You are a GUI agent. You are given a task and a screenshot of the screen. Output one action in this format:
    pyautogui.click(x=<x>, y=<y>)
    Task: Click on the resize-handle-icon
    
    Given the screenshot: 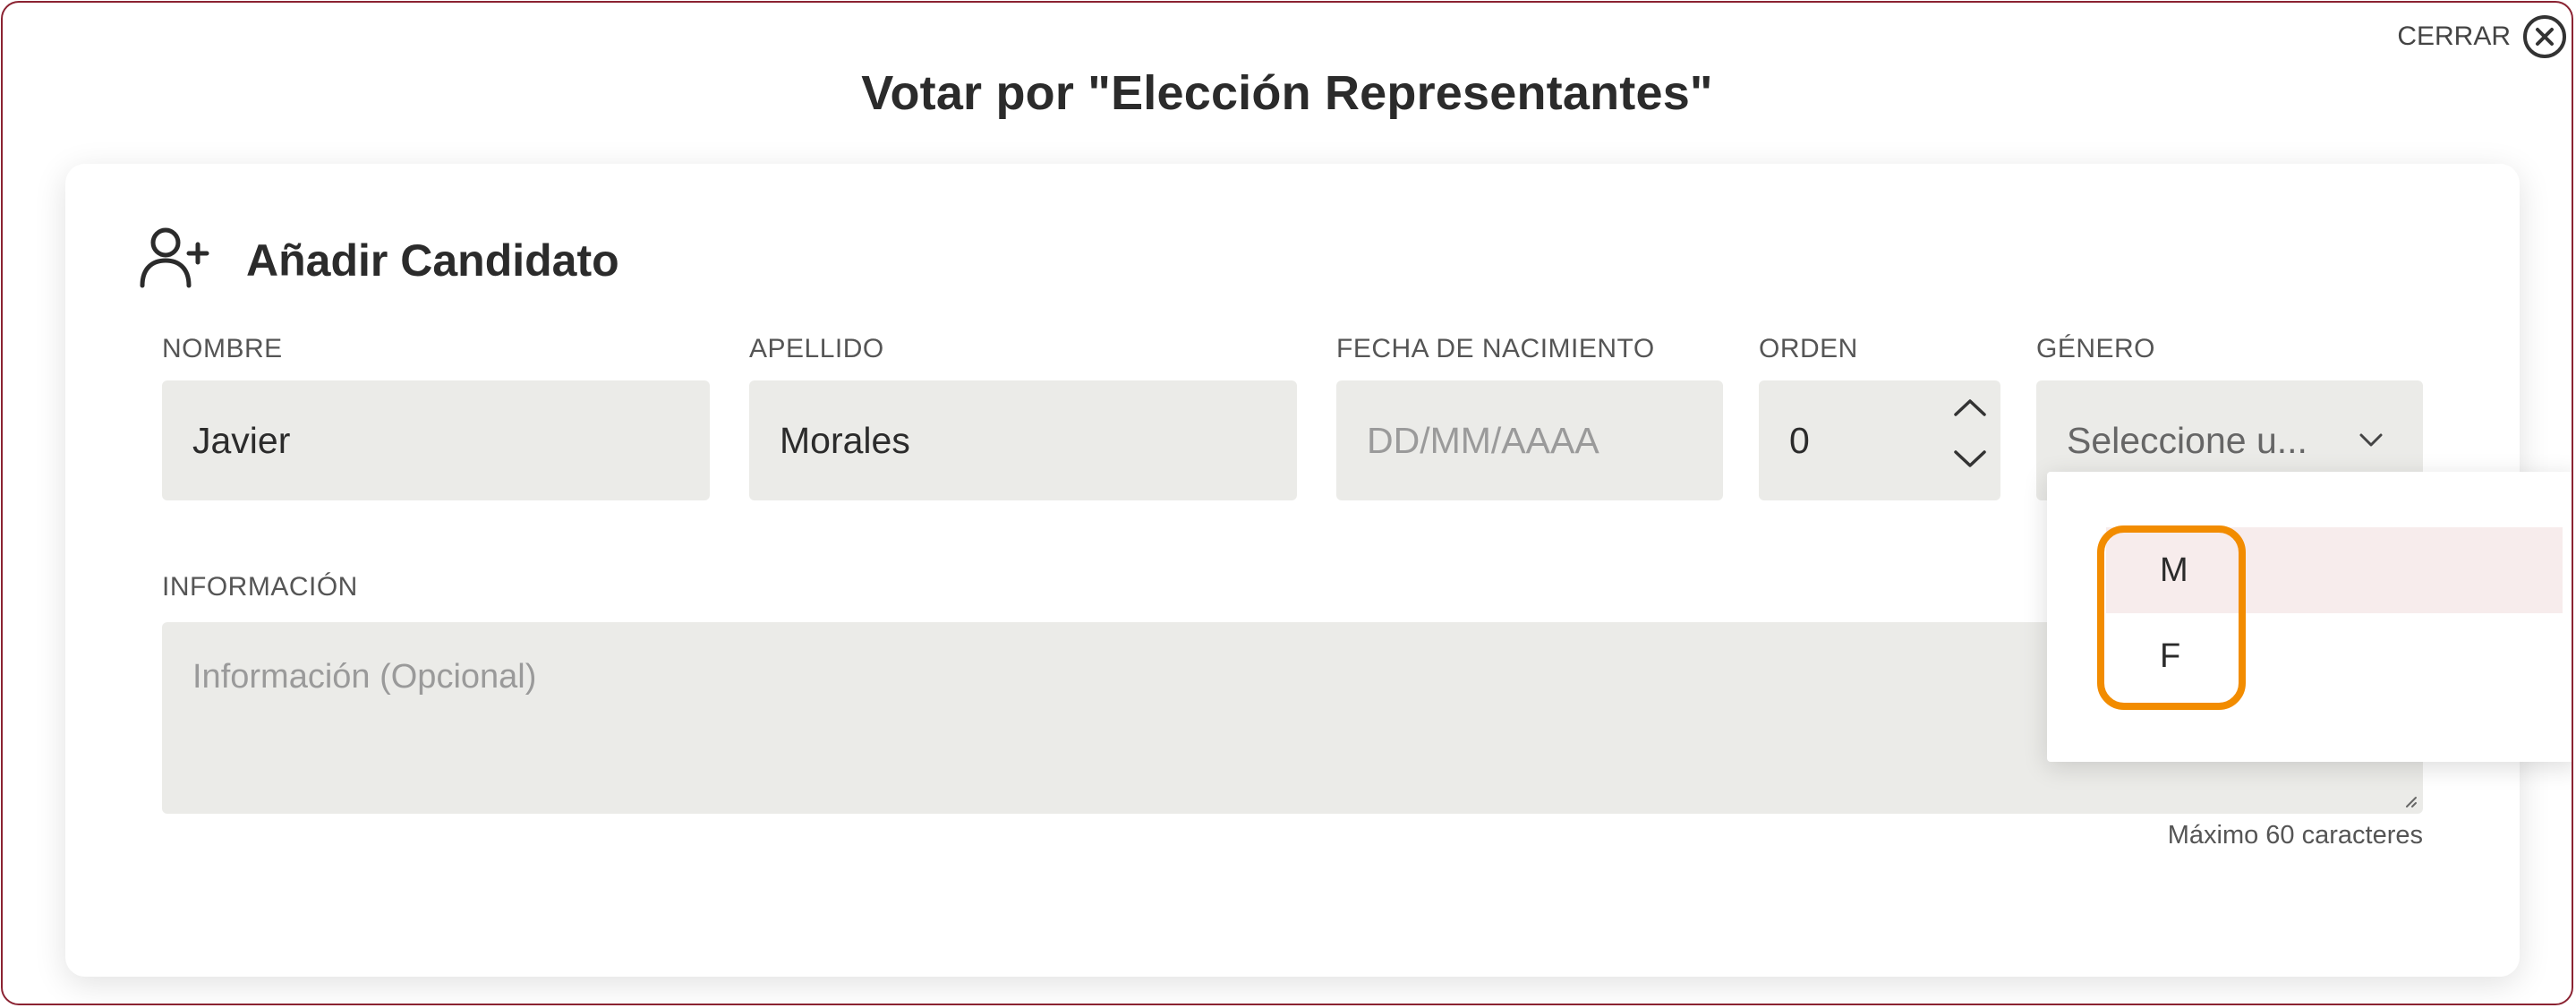 What is the action you would take?
    pyautogui.click(x=2409, y=800)
    